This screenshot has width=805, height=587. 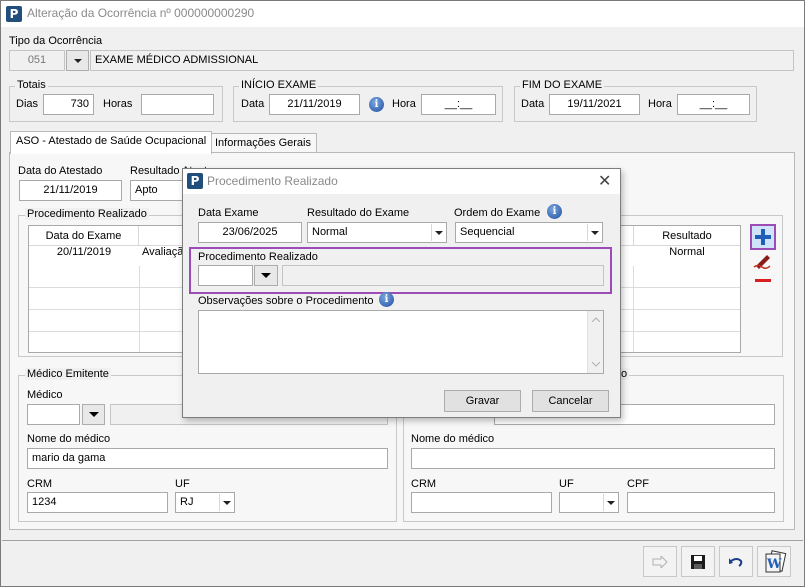 I want to click on next-icon, so click(x=660, y=561).